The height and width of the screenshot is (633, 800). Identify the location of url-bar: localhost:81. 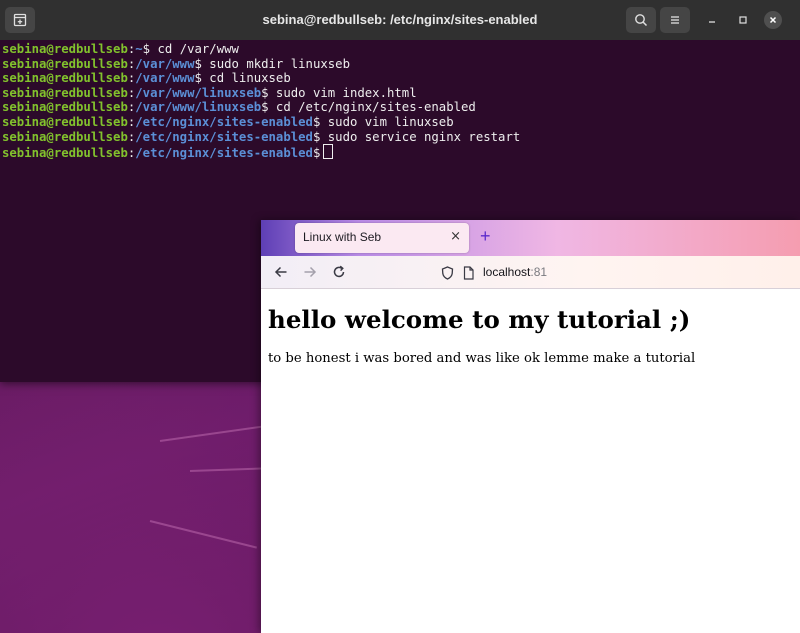
(613, 272).